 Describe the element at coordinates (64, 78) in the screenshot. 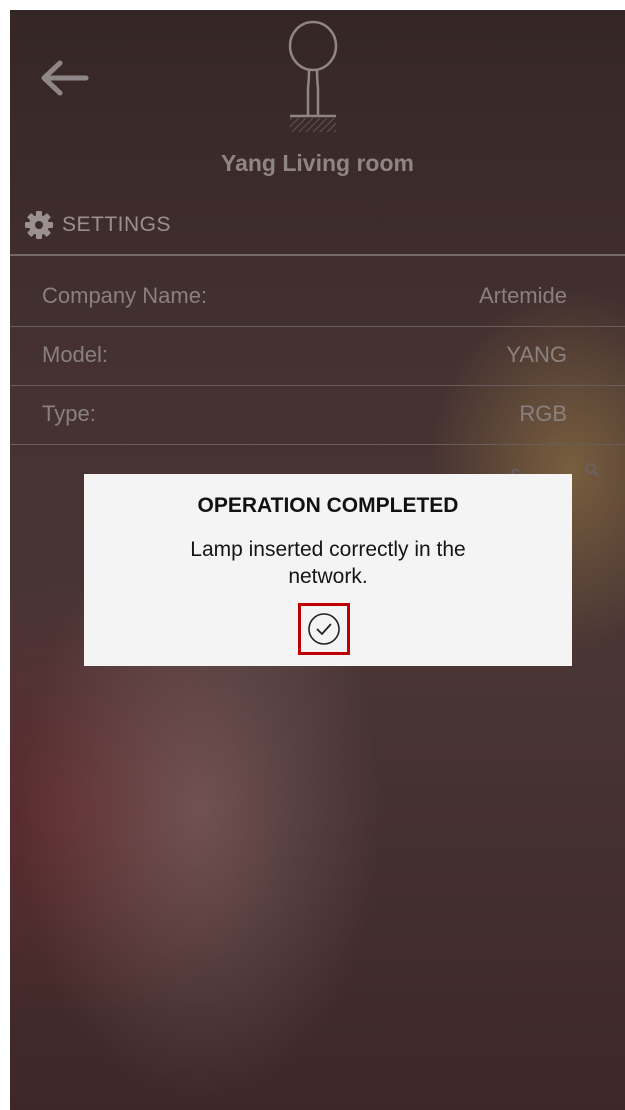

I see `back-arrow-icon` at that location.